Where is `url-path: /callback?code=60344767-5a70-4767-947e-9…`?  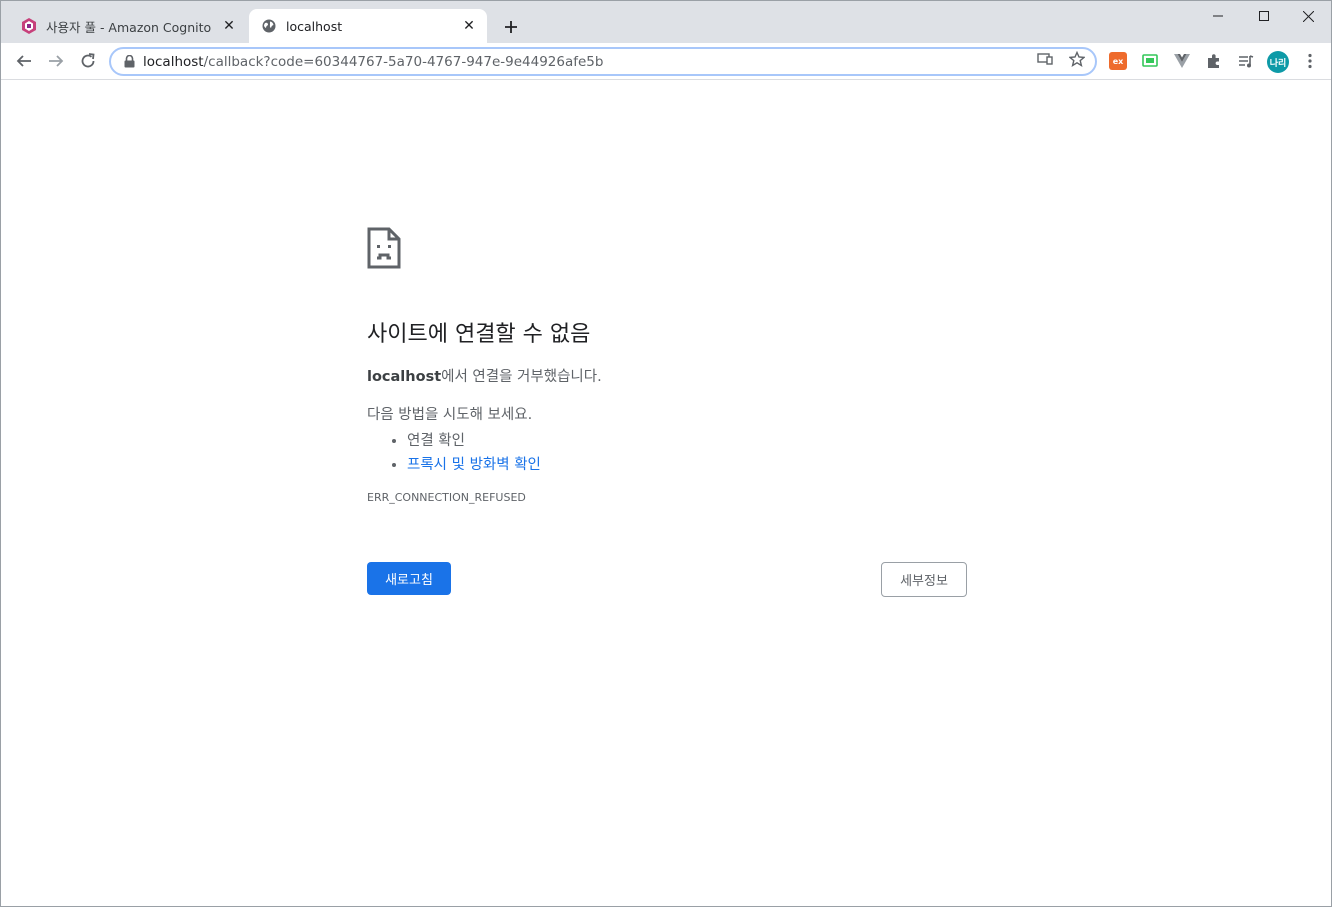 url-path: /callback?code=60344767-5a70-4767-947e-9… is located at coordinates (403, 61).